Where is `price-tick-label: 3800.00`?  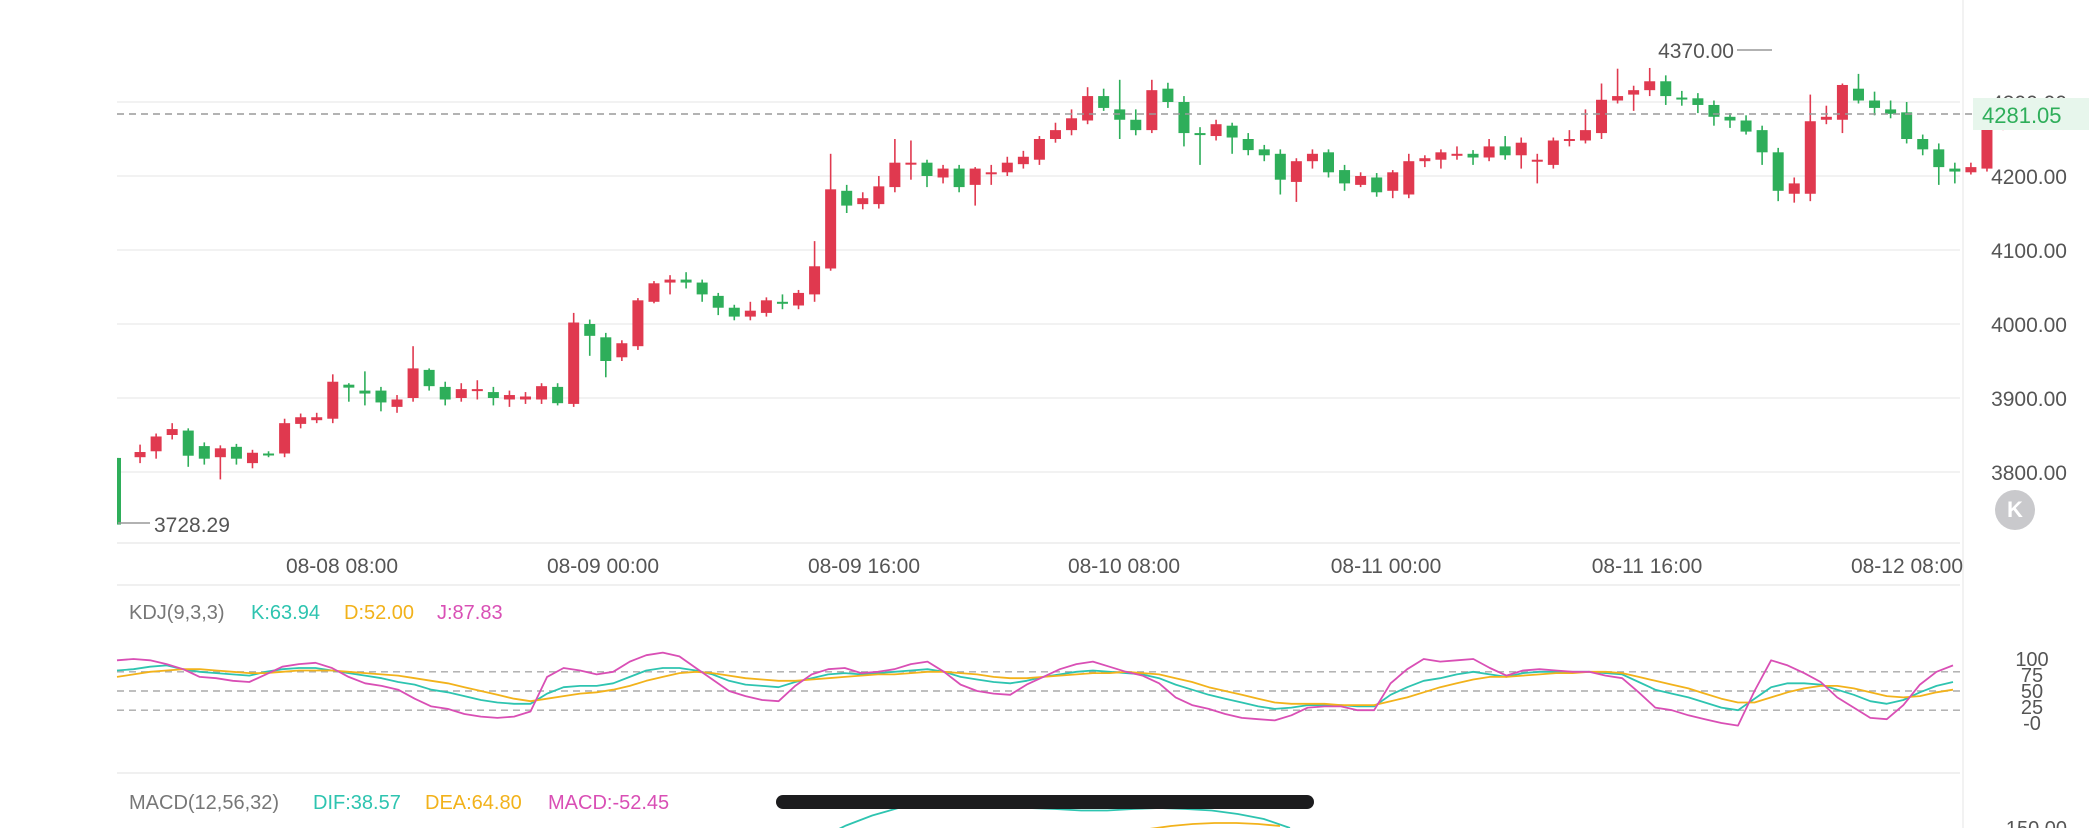 price-tick-label: 3800.00 is located at coordinates (2029, 473).